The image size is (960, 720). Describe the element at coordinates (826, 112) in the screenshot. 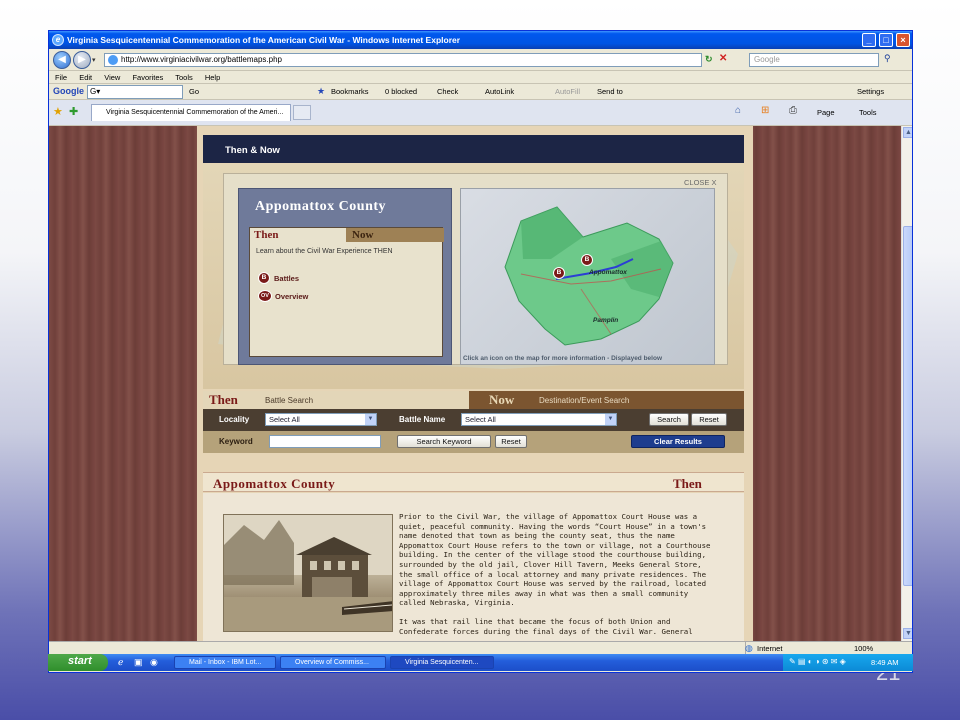

I see `page-menu-button: Page` at that location.